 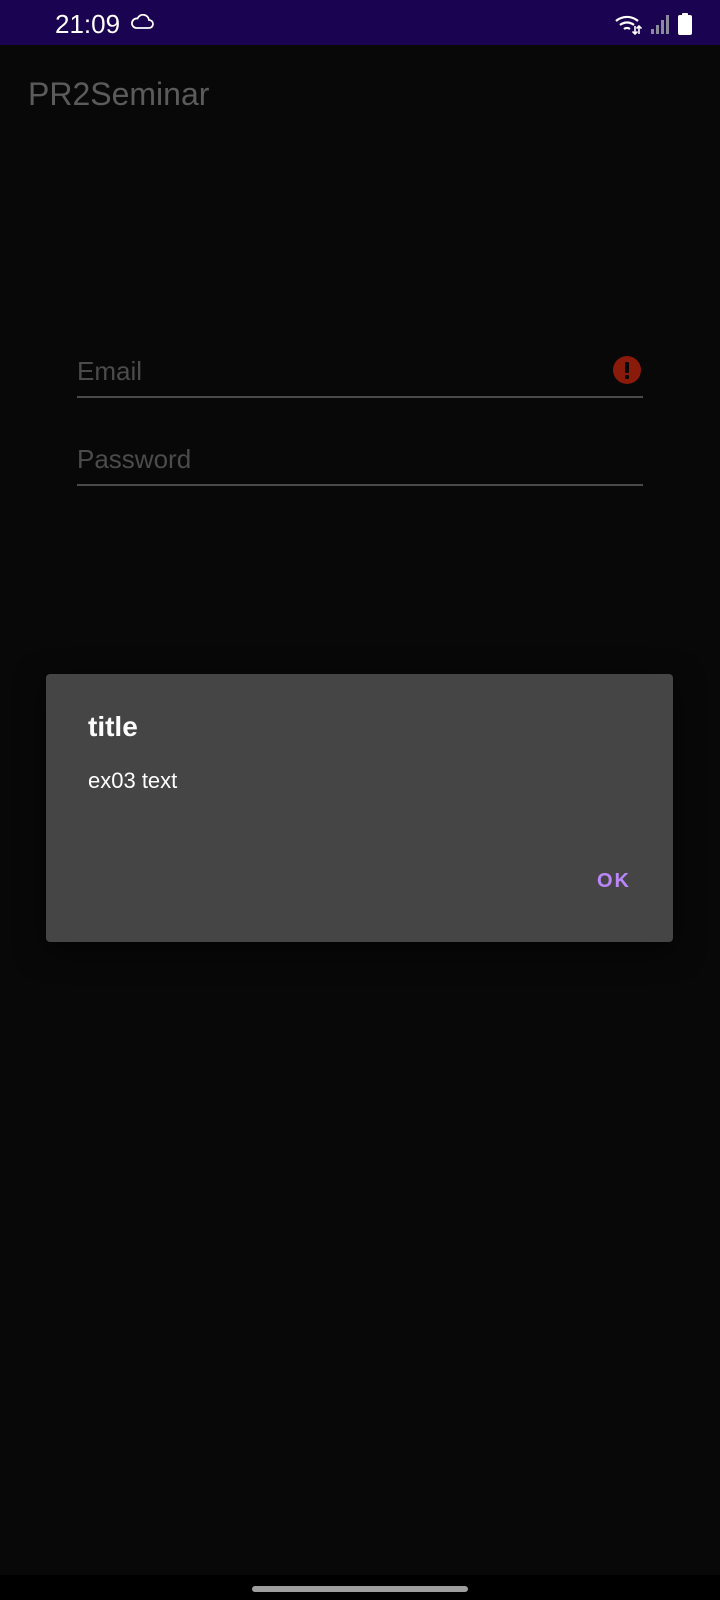 I want to click on ok-button: OK, so click(x=614, y=881).